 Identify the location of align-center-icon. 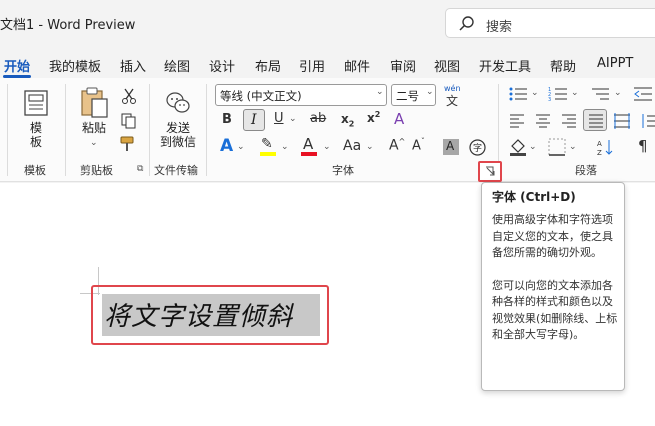
(543, 121).